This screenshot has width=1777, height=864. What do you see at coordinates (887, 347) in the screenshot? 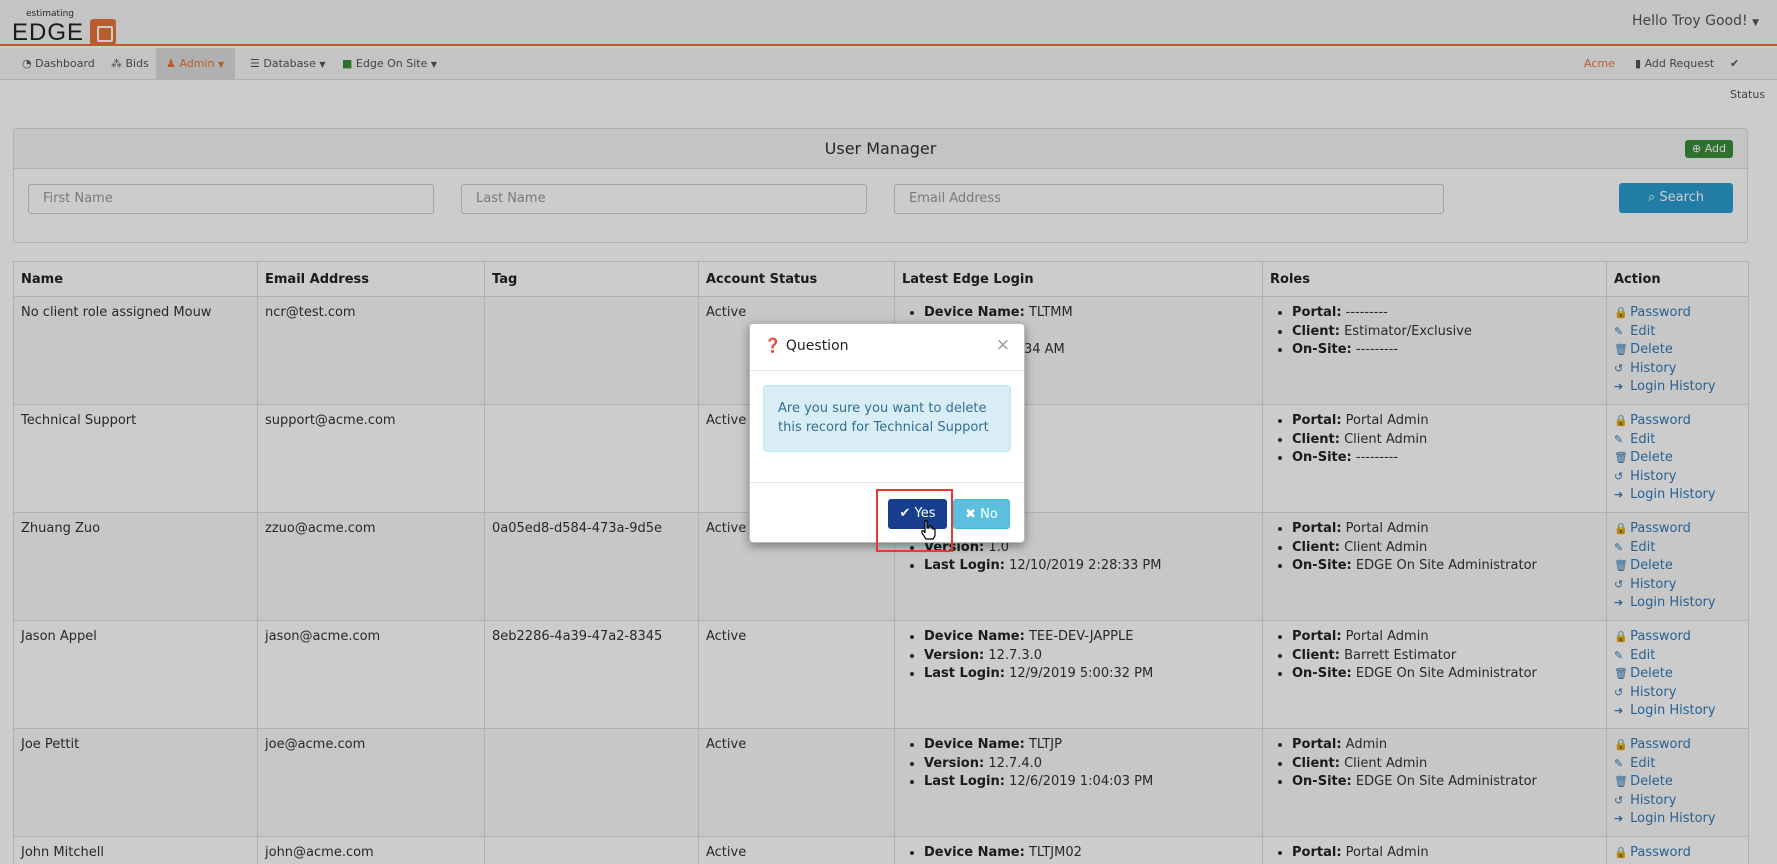
I see `dialog-header: ❓ Question ×` at bounding box center [887, 347].